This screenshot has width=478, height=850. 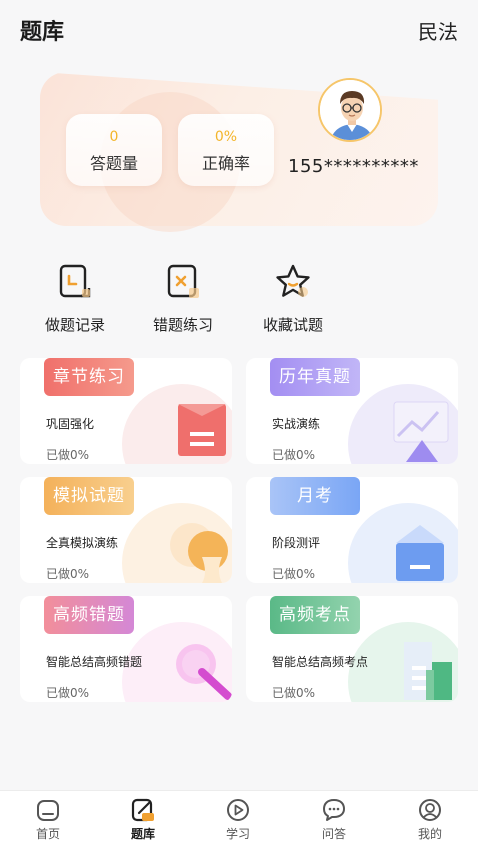 What do you see at coordinates (75, 282) in the screenshot?
I see `document-record-icon` at bounding box center [75, 282].